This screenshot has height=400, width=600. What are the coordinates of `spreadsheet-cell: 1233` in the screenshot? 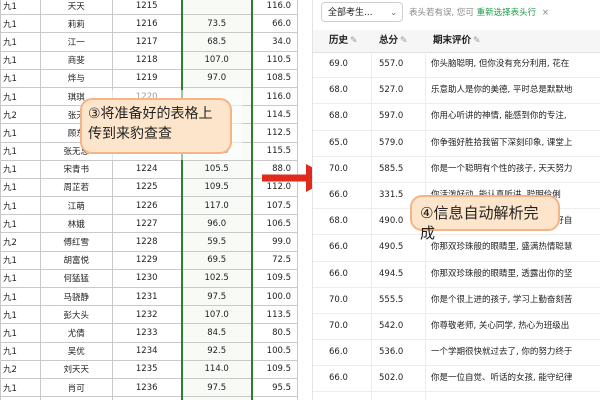 It's located at (147, 333).